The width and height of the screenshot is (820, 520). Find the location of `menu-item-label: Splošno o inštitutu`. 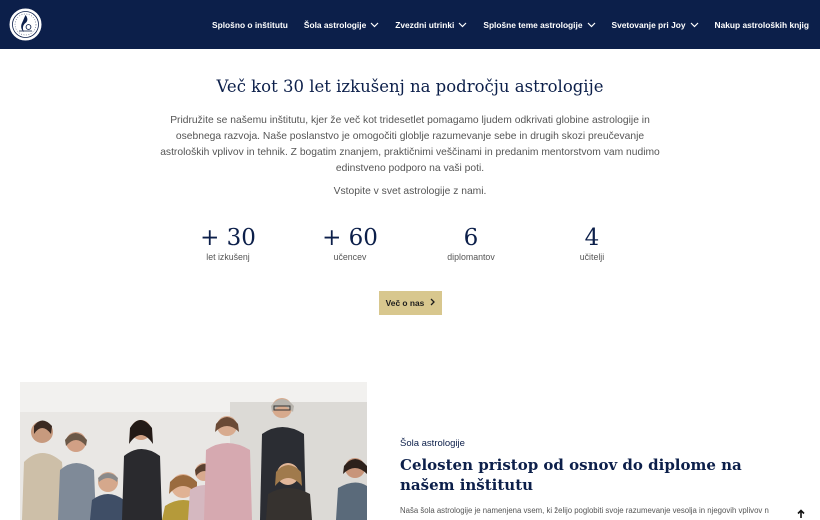

menu-item-label: Splošno o inštitutu is located at coordinates (250, 24).